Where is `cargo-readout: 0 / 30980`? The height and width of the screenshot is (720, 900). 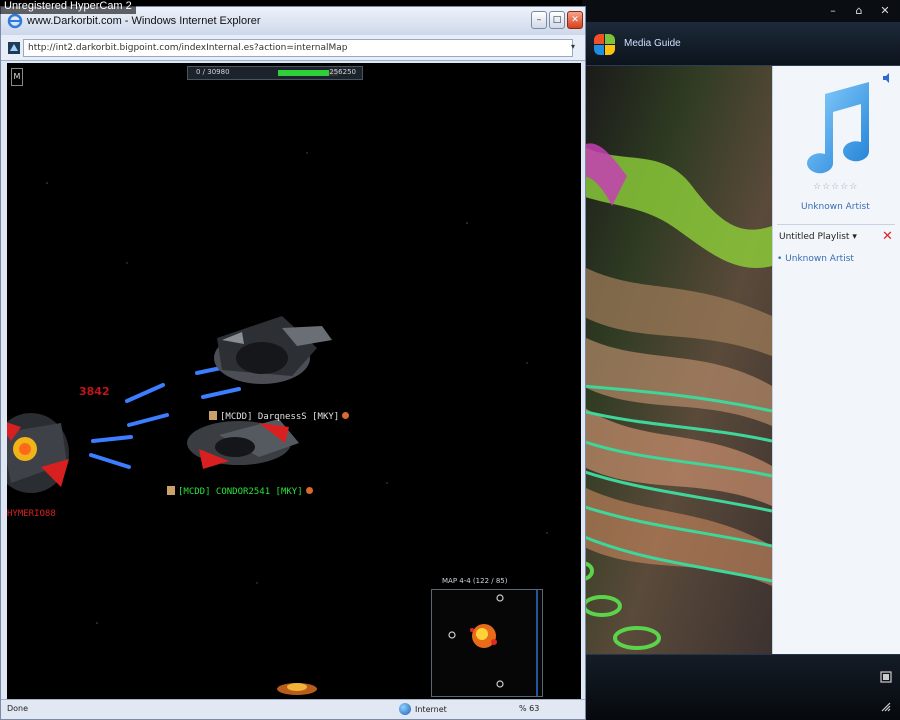 cargo-readout: 0 / 30980 is located at coordinates (213, 72).